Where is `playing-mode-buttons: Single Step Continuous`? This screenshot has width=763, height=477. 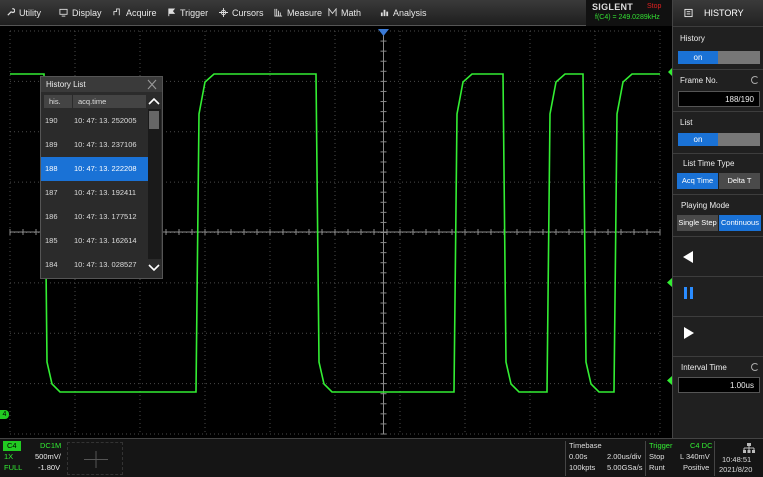 playing-mode-buttons: Single Step Continuous is located at coordinates (719, 223).